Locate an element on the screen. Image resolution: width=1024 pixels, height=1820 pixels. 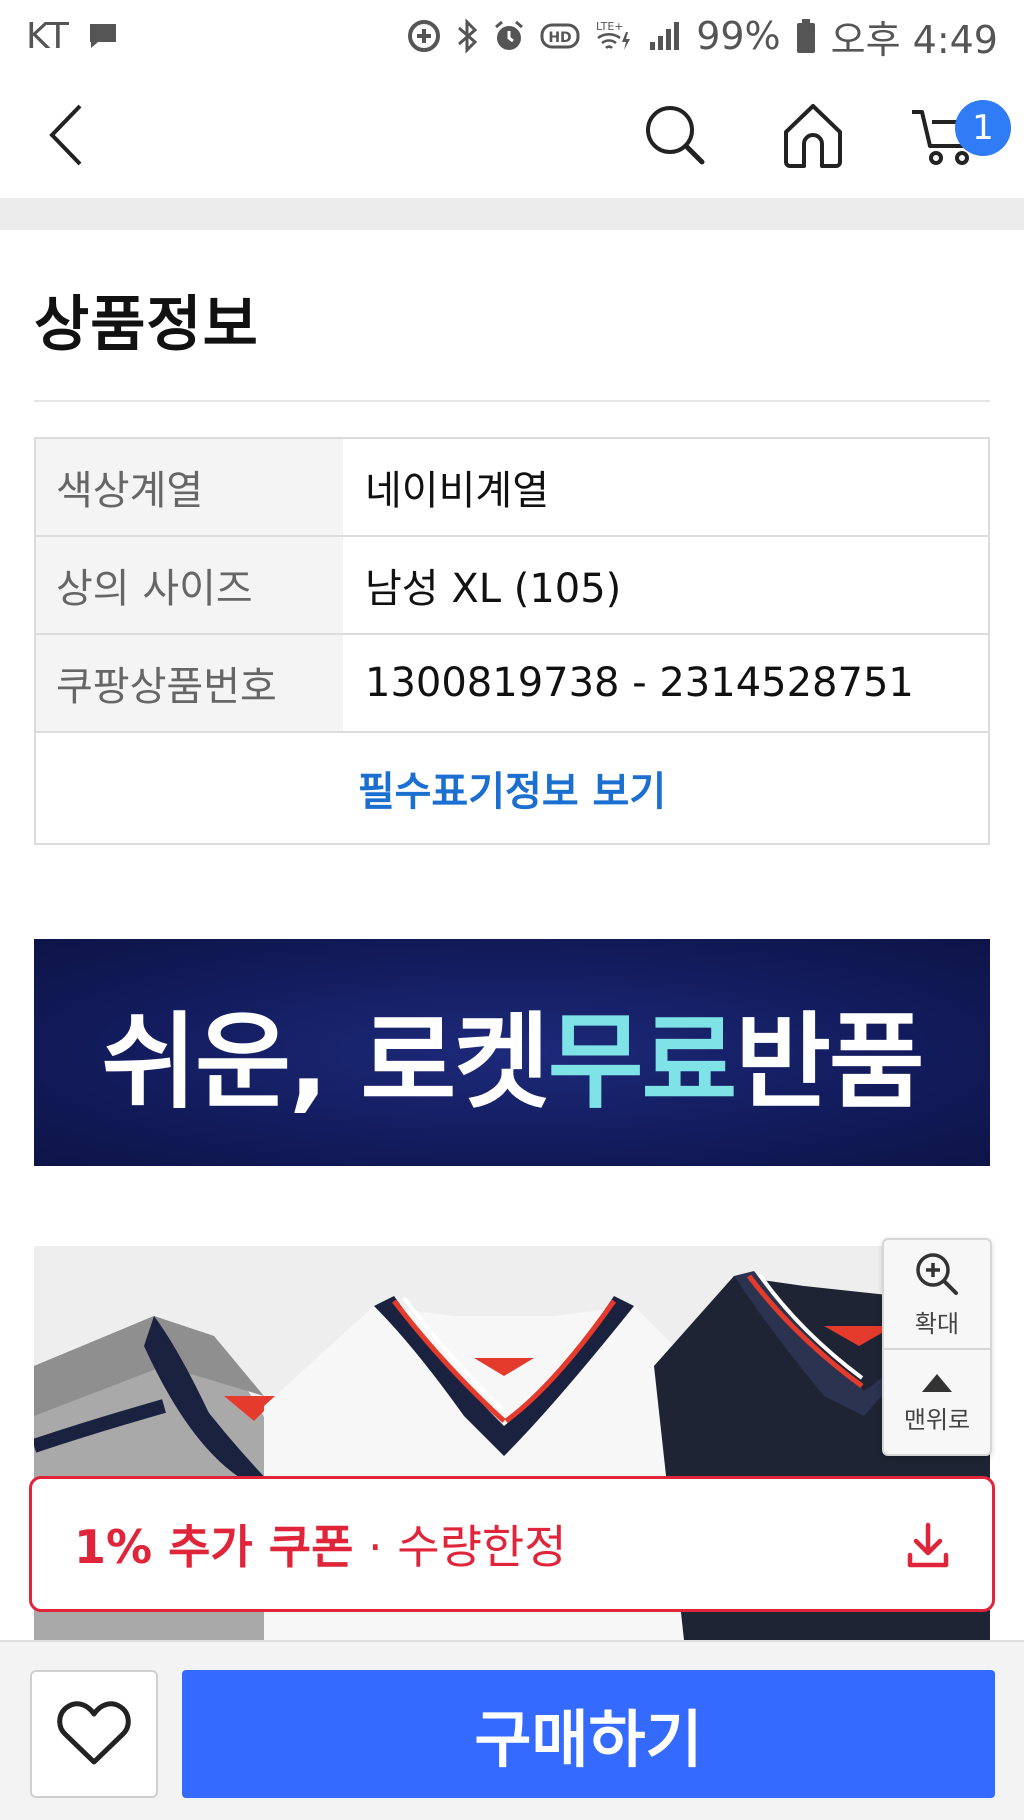
coupon-banner: 1% 추가 쿠폰 · 수량한정 is located at coordinates (512, 1544).